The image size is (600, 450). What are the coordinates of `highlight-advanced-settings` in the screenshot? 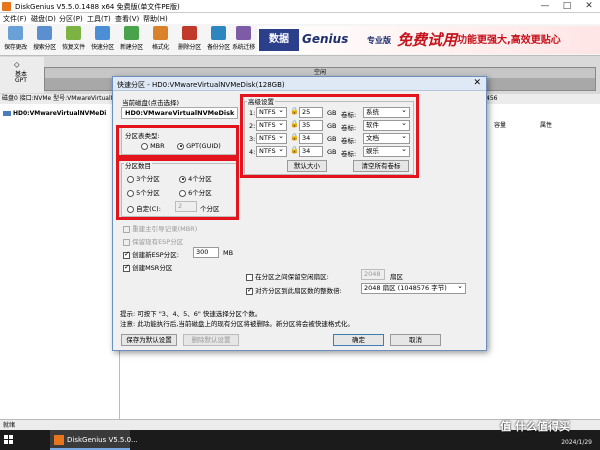 It's located at (329, 136).